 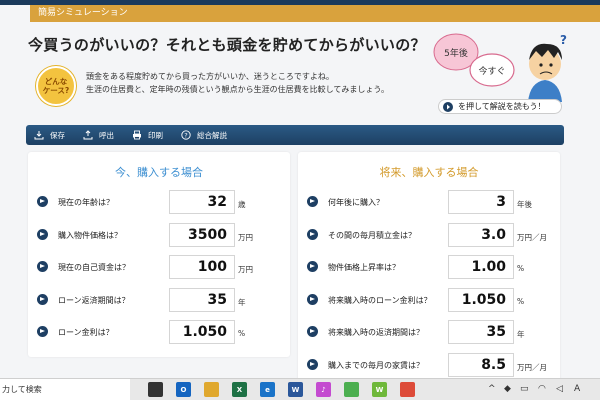 What do you see at coordinates (159, 237) in the screenshot?
I see `input-row: 購入物件価格は？ 3500 万円` at bounding box center [159, 237].